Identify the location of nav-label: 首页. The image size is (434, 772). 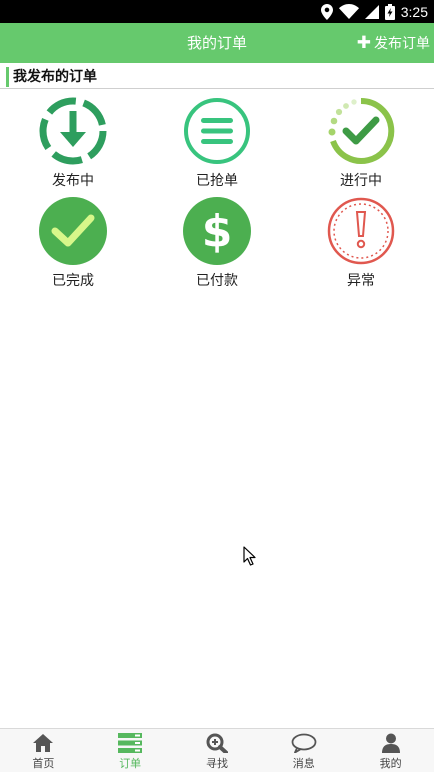
(43, 763).